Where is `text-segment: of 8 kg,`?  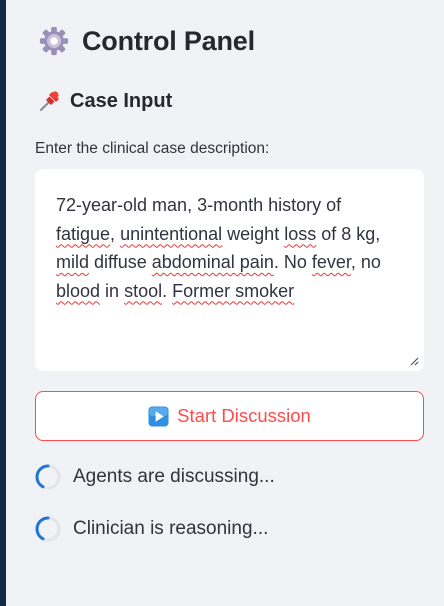 text-segment: of 8 kg, is located at coordinates (348, 233).